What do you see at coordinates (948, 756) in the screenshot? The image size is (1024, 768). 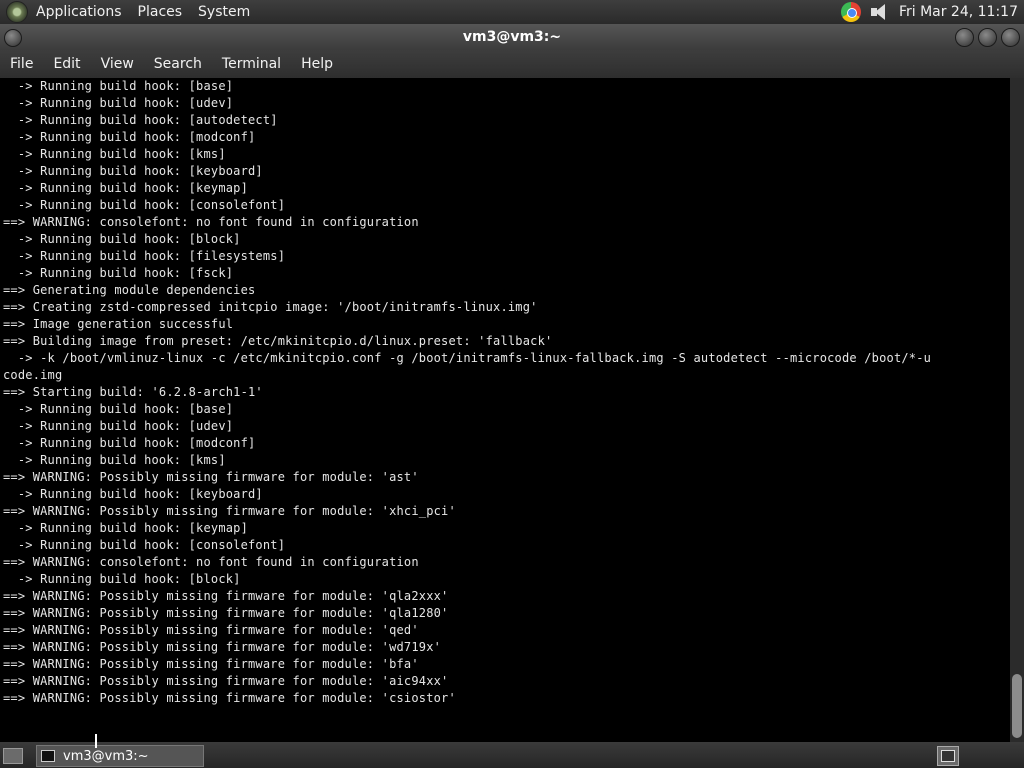 I see `workspace-switcher-icon` at bounding box center [948, 756].